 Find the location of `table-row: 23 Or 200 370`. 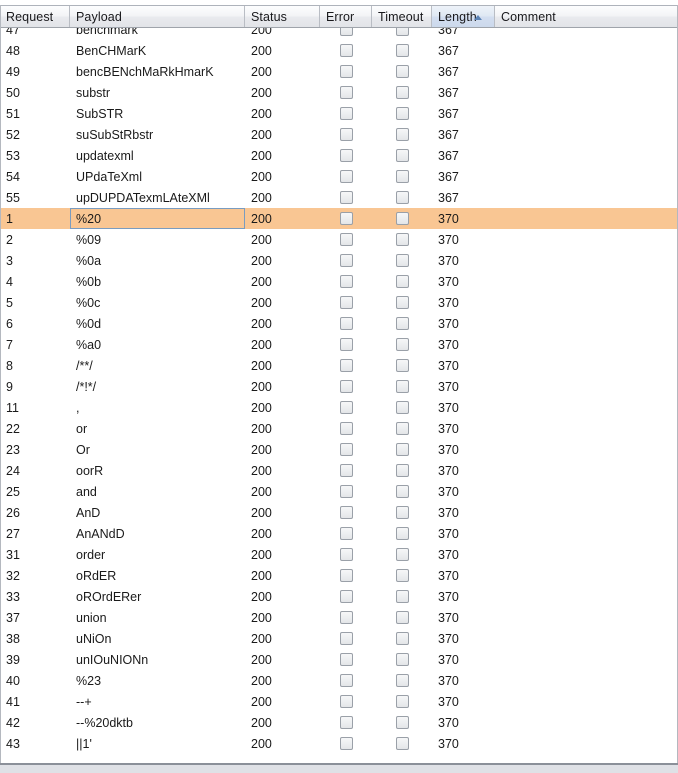

table-row: 23 Or 200 370 is located at coordinates (339, 449).